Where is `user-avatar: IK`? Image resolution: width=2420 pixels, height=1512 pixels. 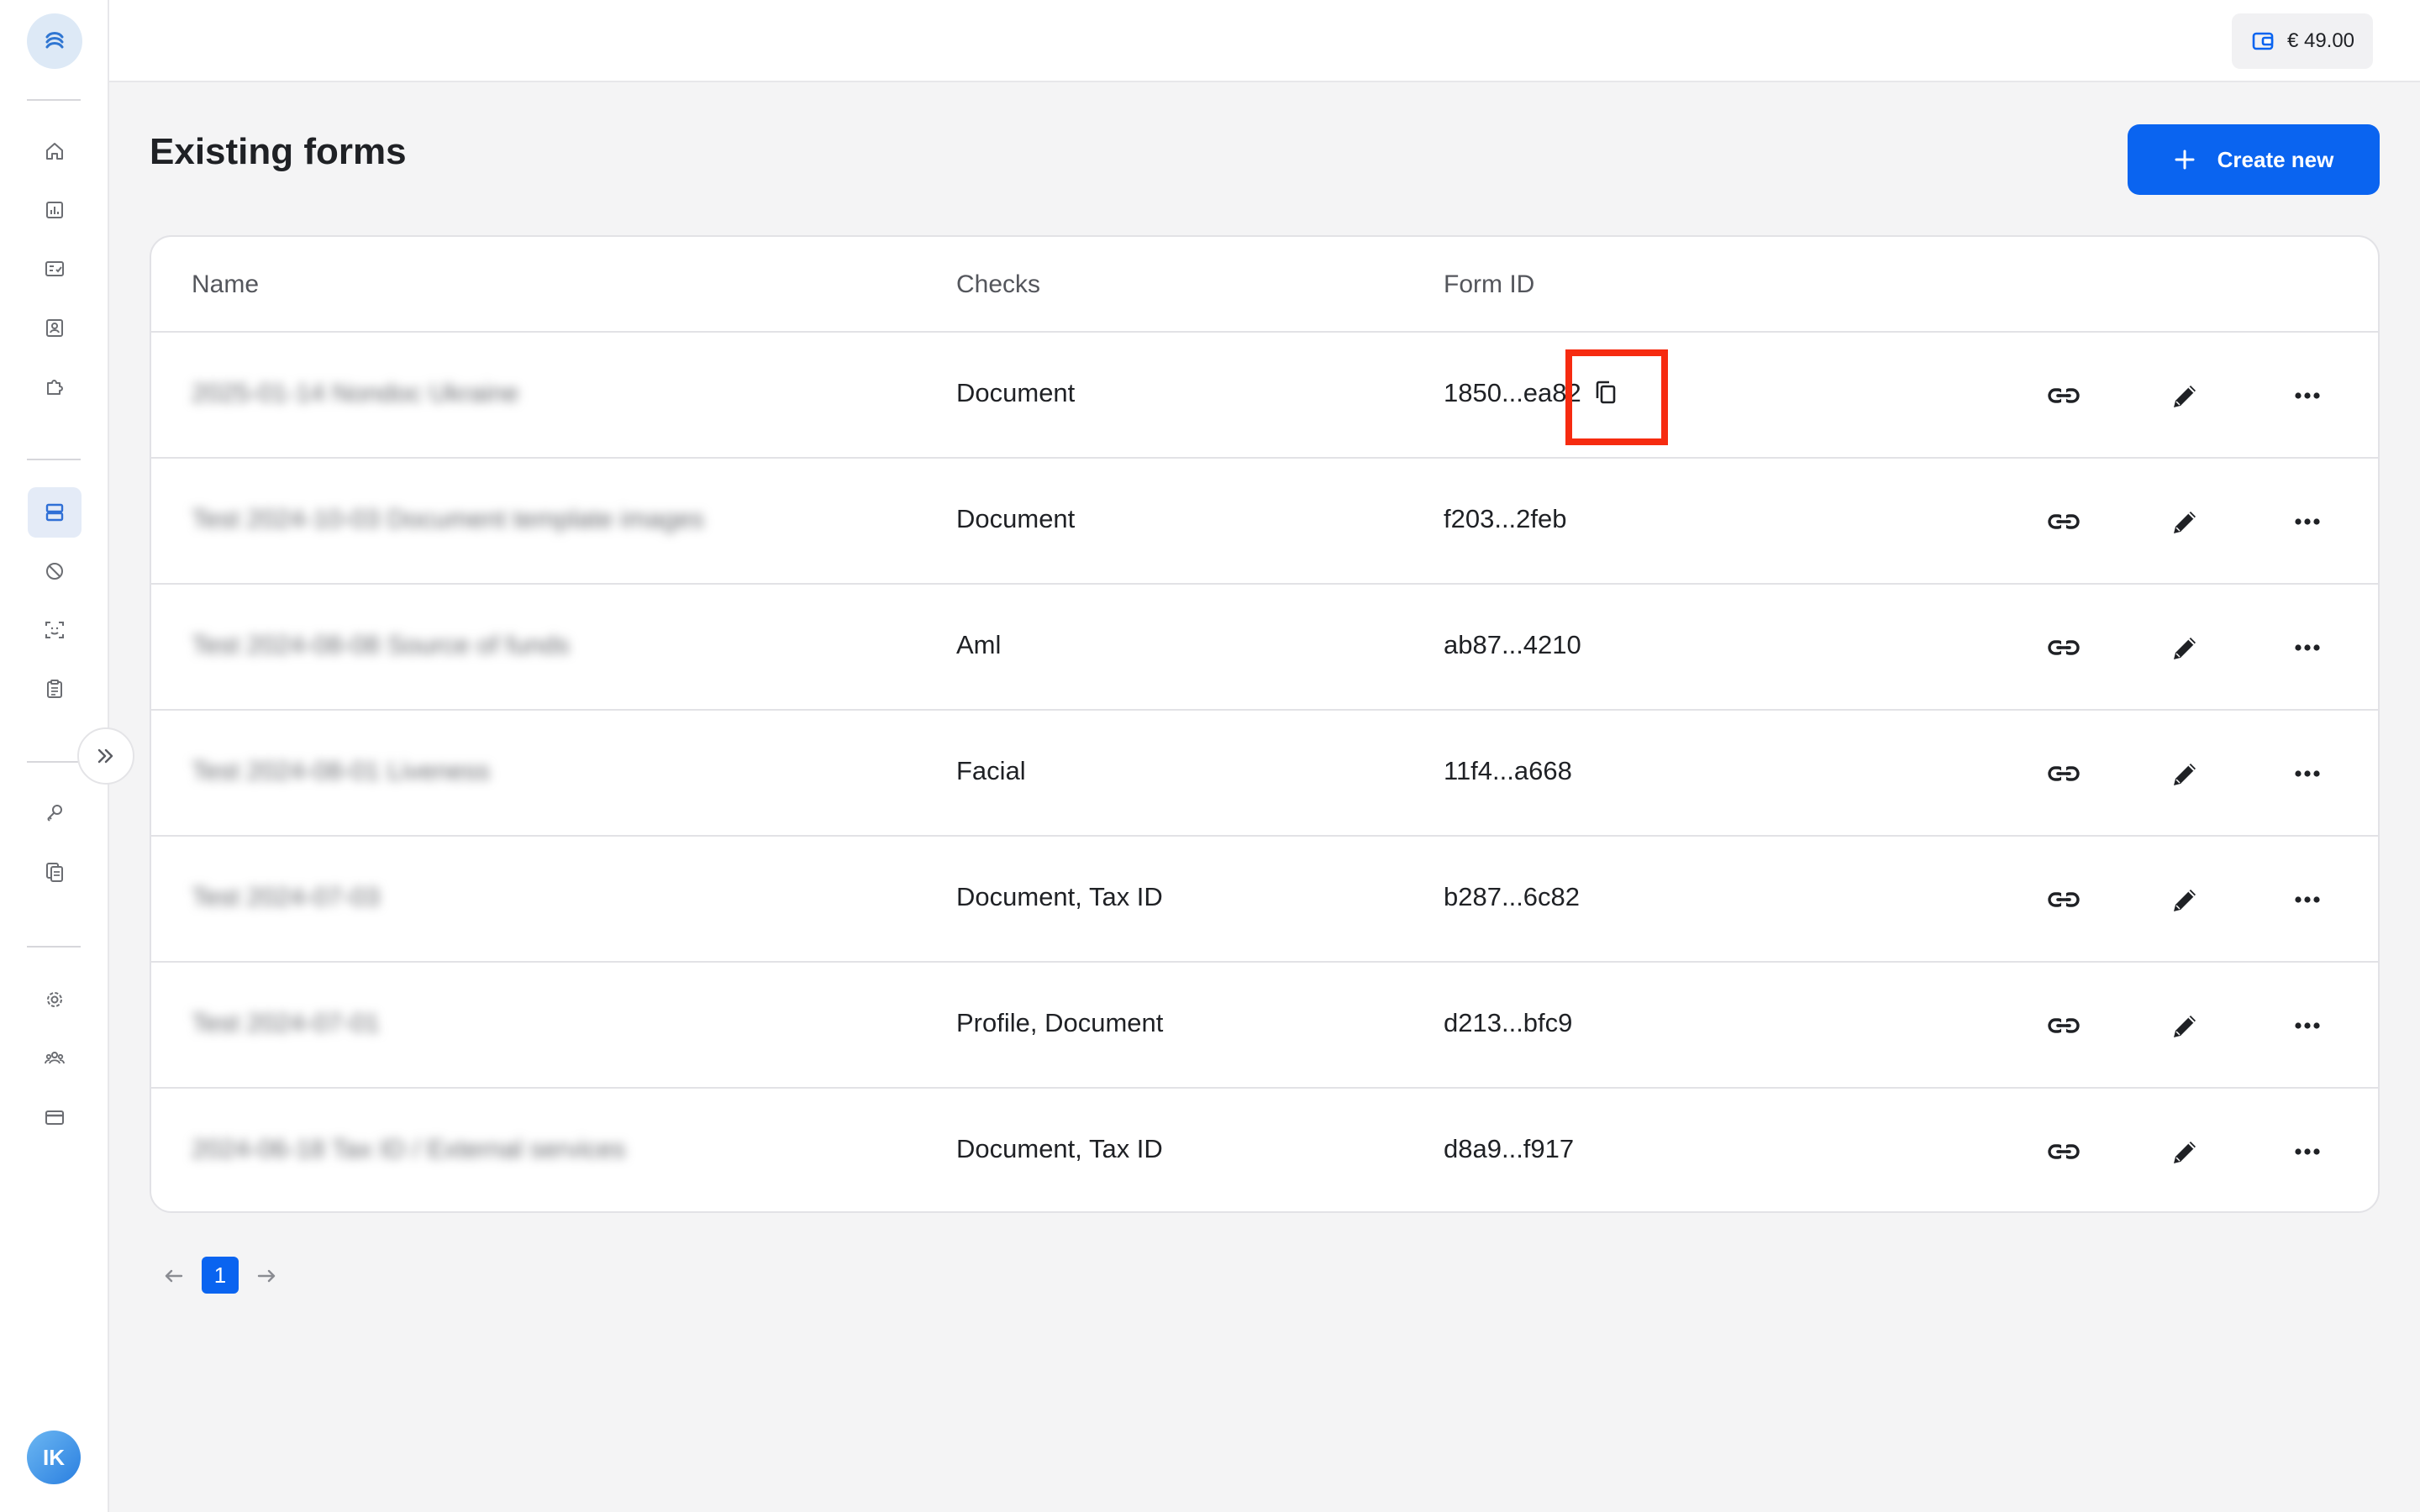
user-avatar: IK is located at coordinates (54, 1457).